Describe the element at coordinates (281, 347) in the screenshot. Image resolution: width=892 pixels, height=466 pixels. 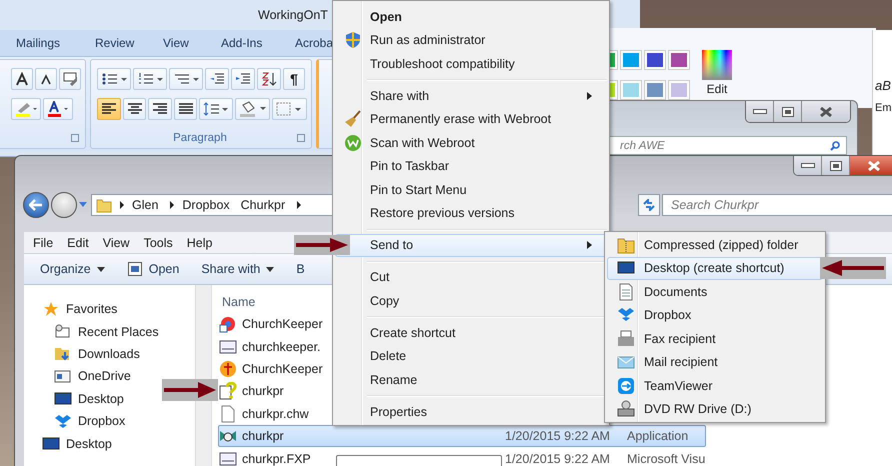
I see `file-name: churchkeeper.` at that location.